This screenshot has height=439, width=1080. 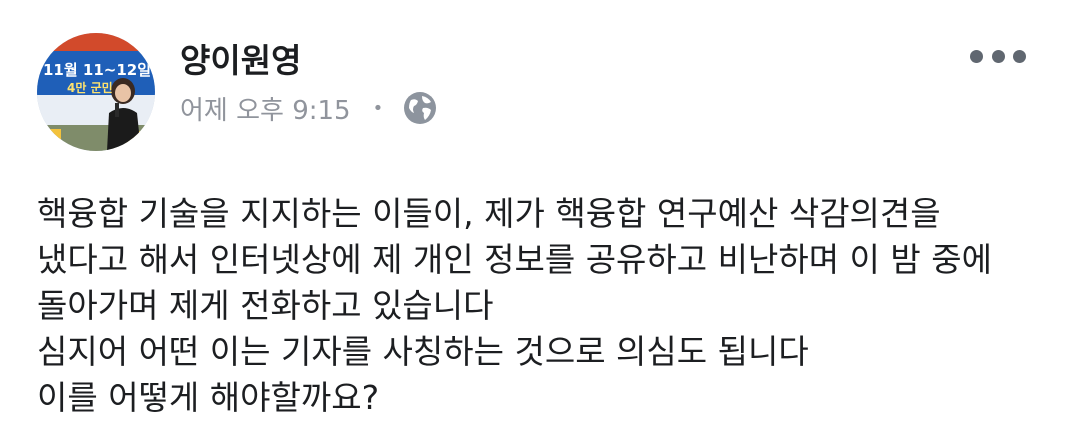 I want to click on more-options-icon, so click(x=998, y=56).